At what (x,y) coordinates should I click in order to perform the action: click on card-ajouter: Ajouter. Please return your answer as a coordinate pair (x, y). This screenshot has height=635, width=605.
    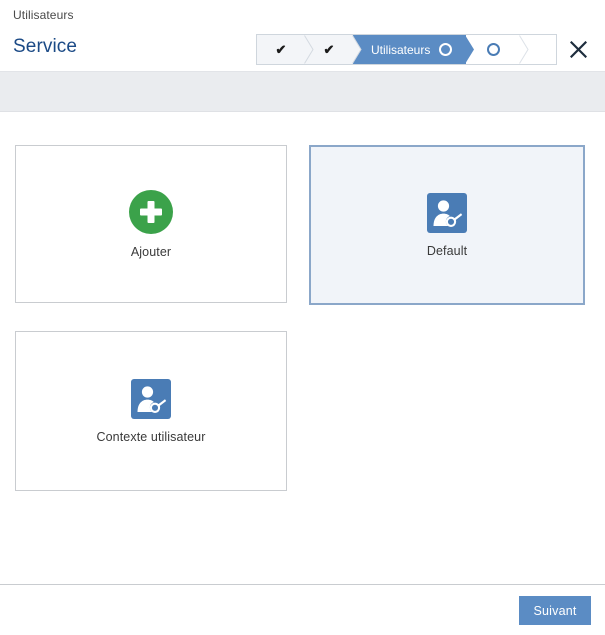
    Looking at the image, I should click on (151, 224).